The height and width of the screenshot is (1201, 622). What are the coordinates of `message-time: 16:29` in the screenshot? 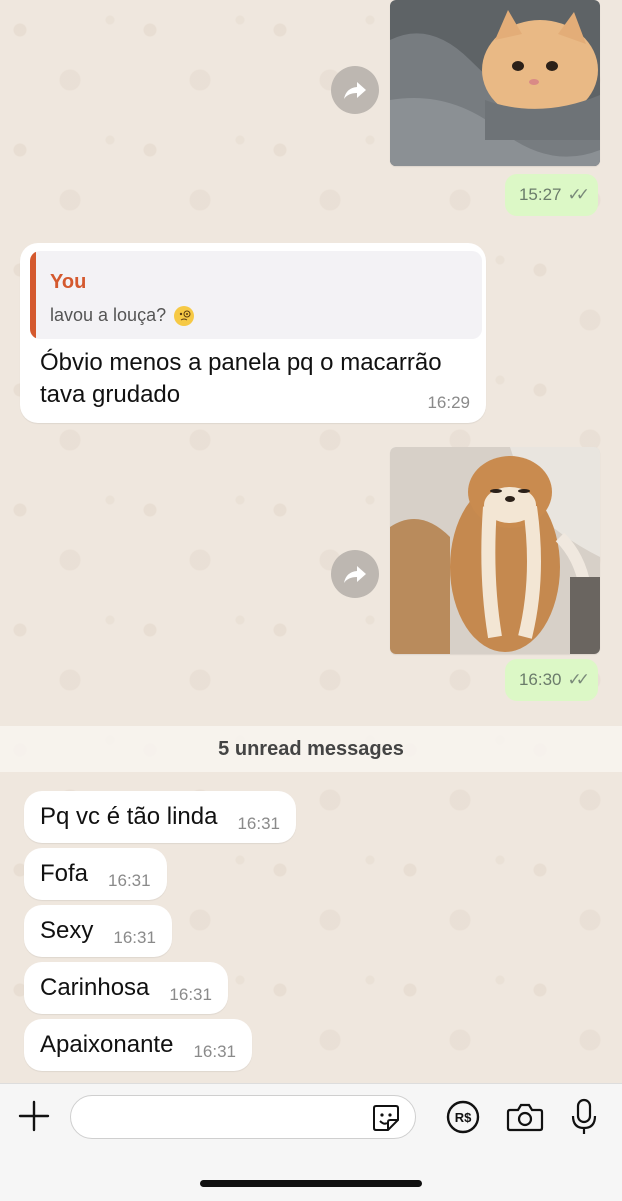 It's located at (448, 402).